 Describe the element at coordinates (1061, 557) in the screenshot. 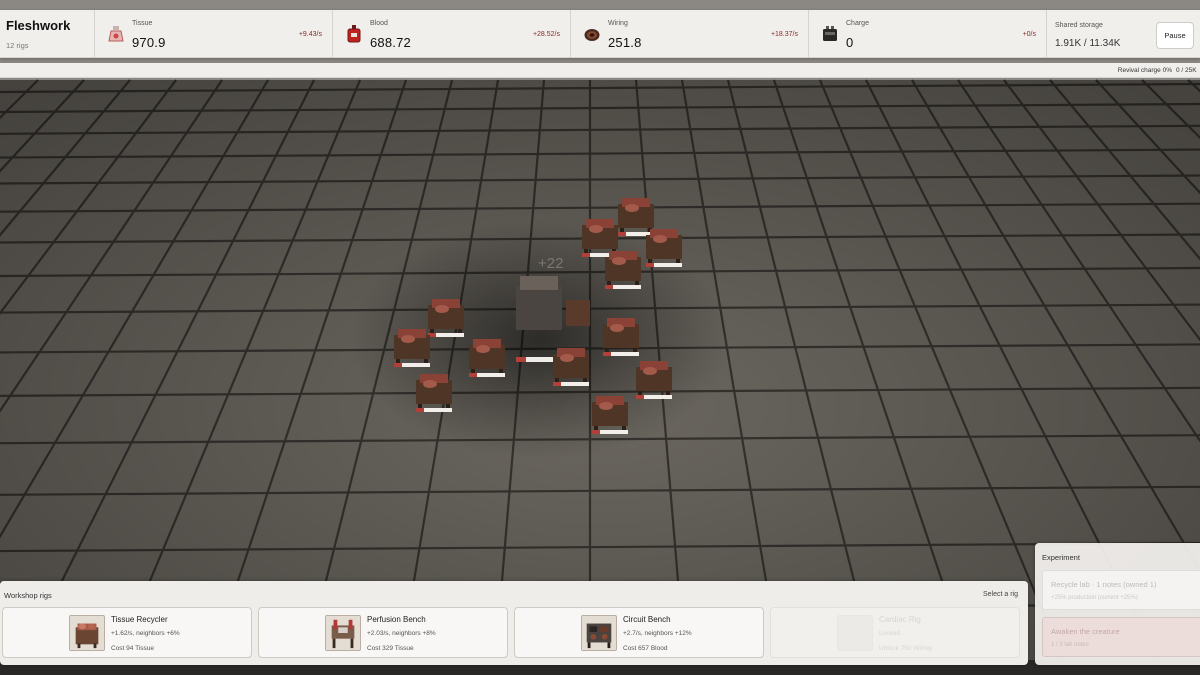

I see `experiment-title: Experiment` at that location.